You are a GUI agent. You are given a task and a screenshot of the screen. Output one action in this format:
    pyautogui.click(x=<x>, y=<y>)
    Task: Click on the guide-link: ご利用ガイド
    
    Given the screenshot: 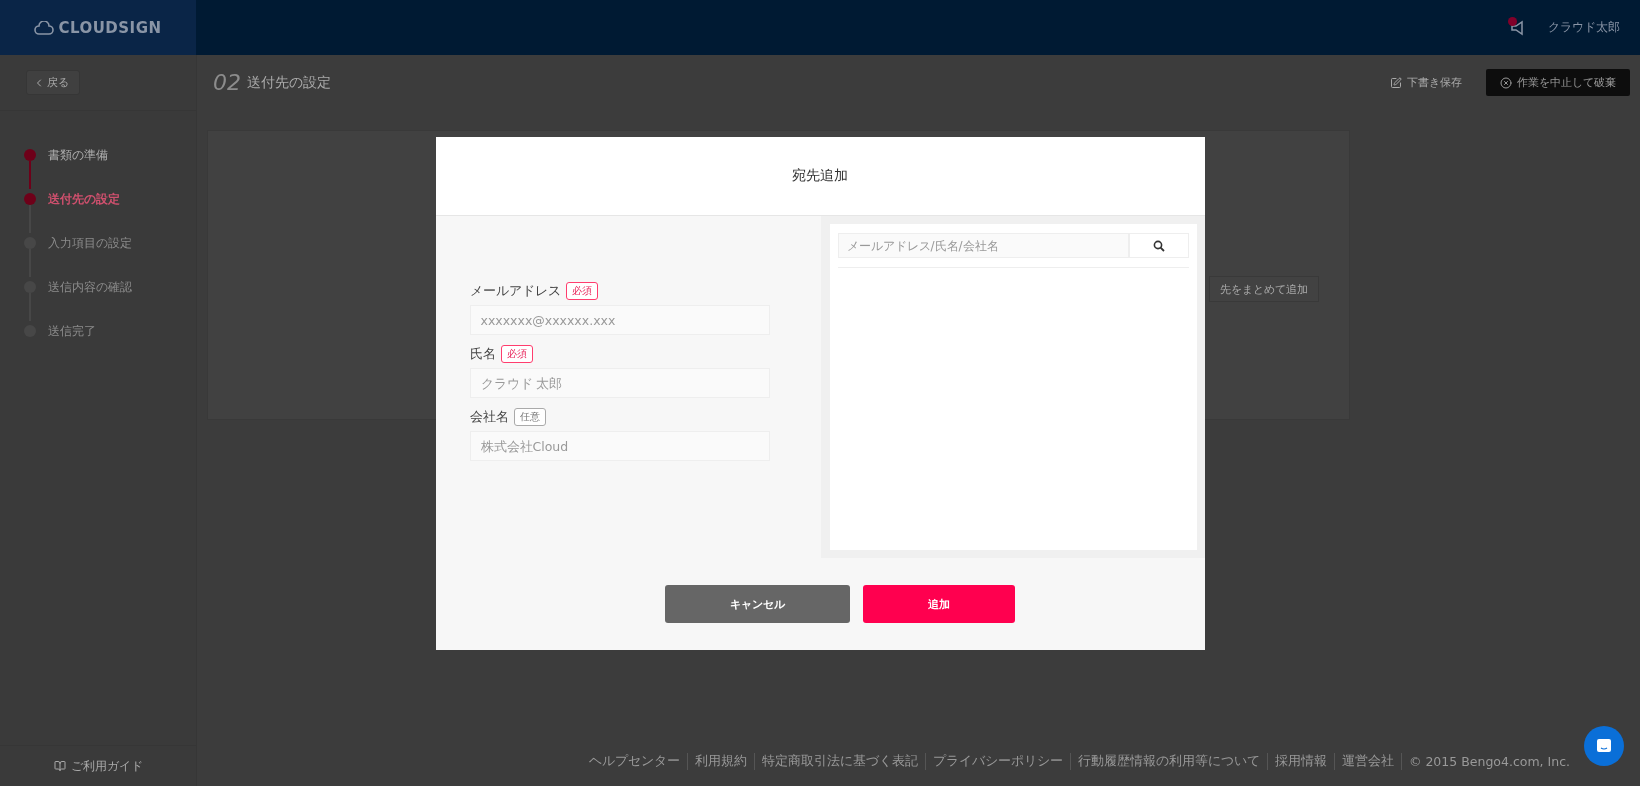 What is the action you would take?
    pyautogui.click(x=98, y=765)
    